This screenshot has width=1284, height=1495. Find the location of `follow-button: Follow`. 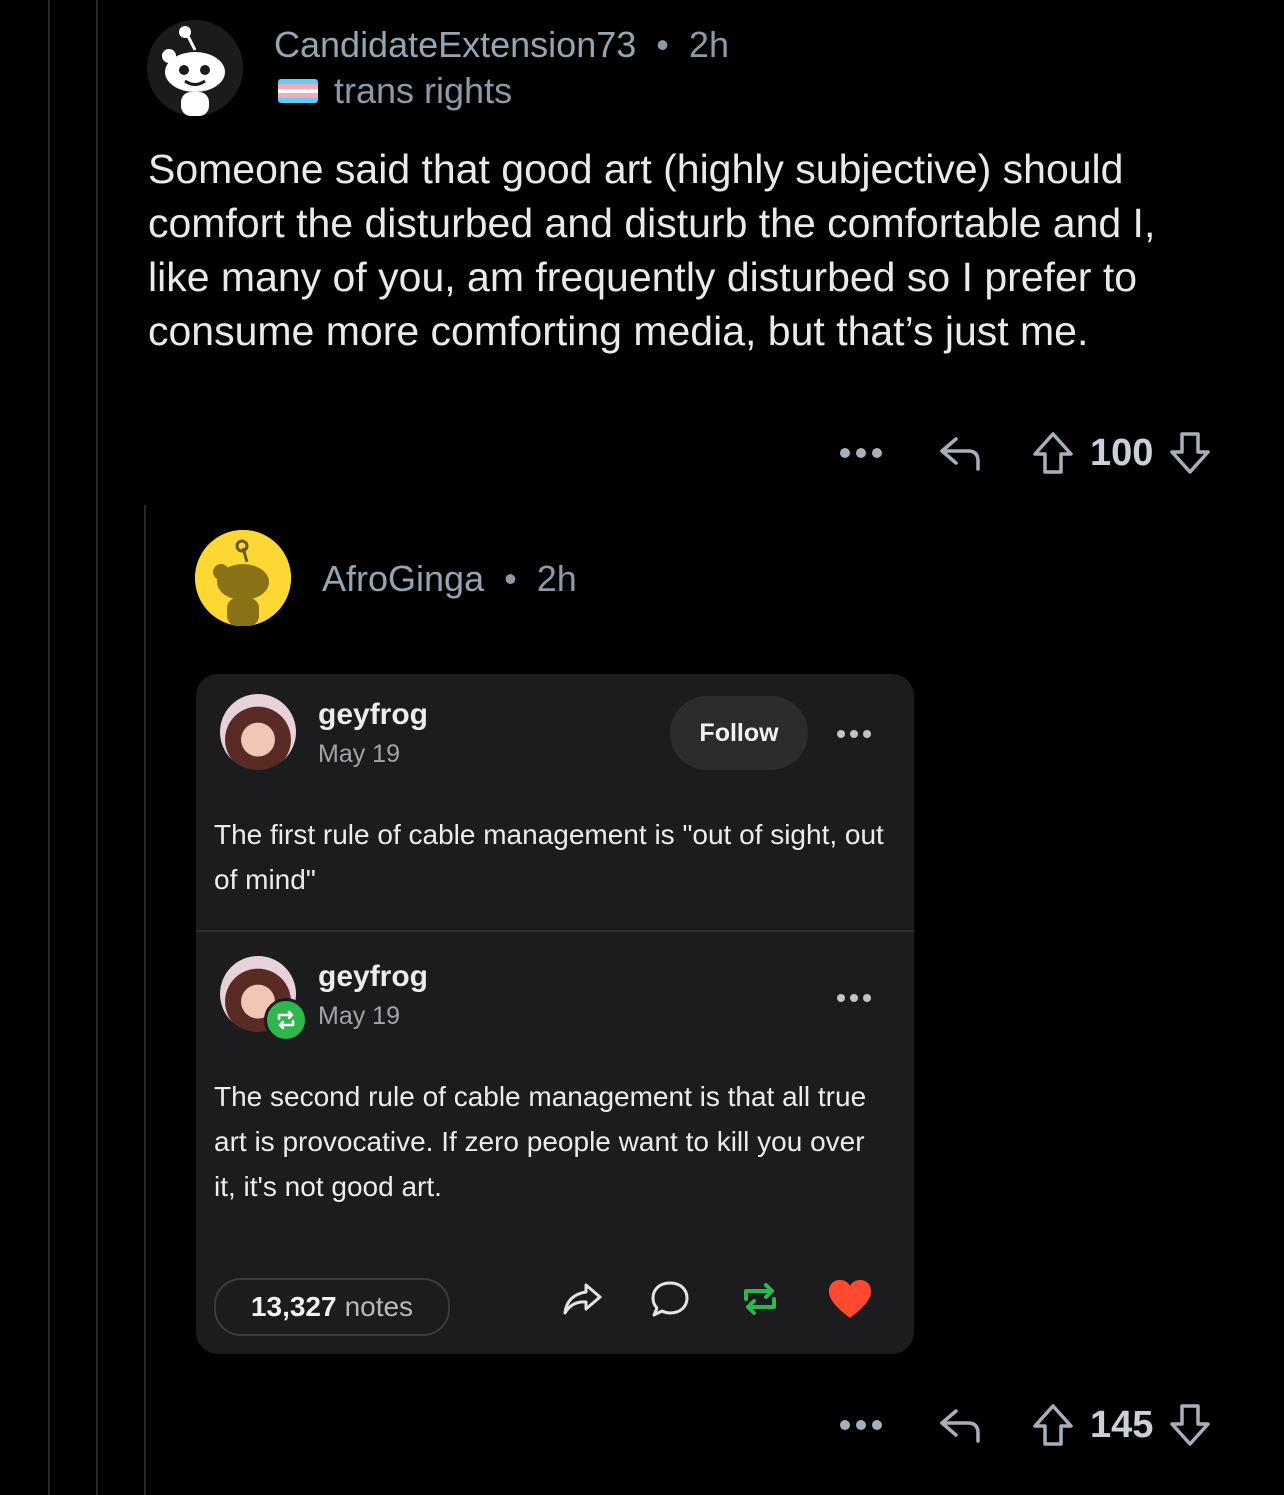

follow-button: Follow is located at coordinates (739, 733).